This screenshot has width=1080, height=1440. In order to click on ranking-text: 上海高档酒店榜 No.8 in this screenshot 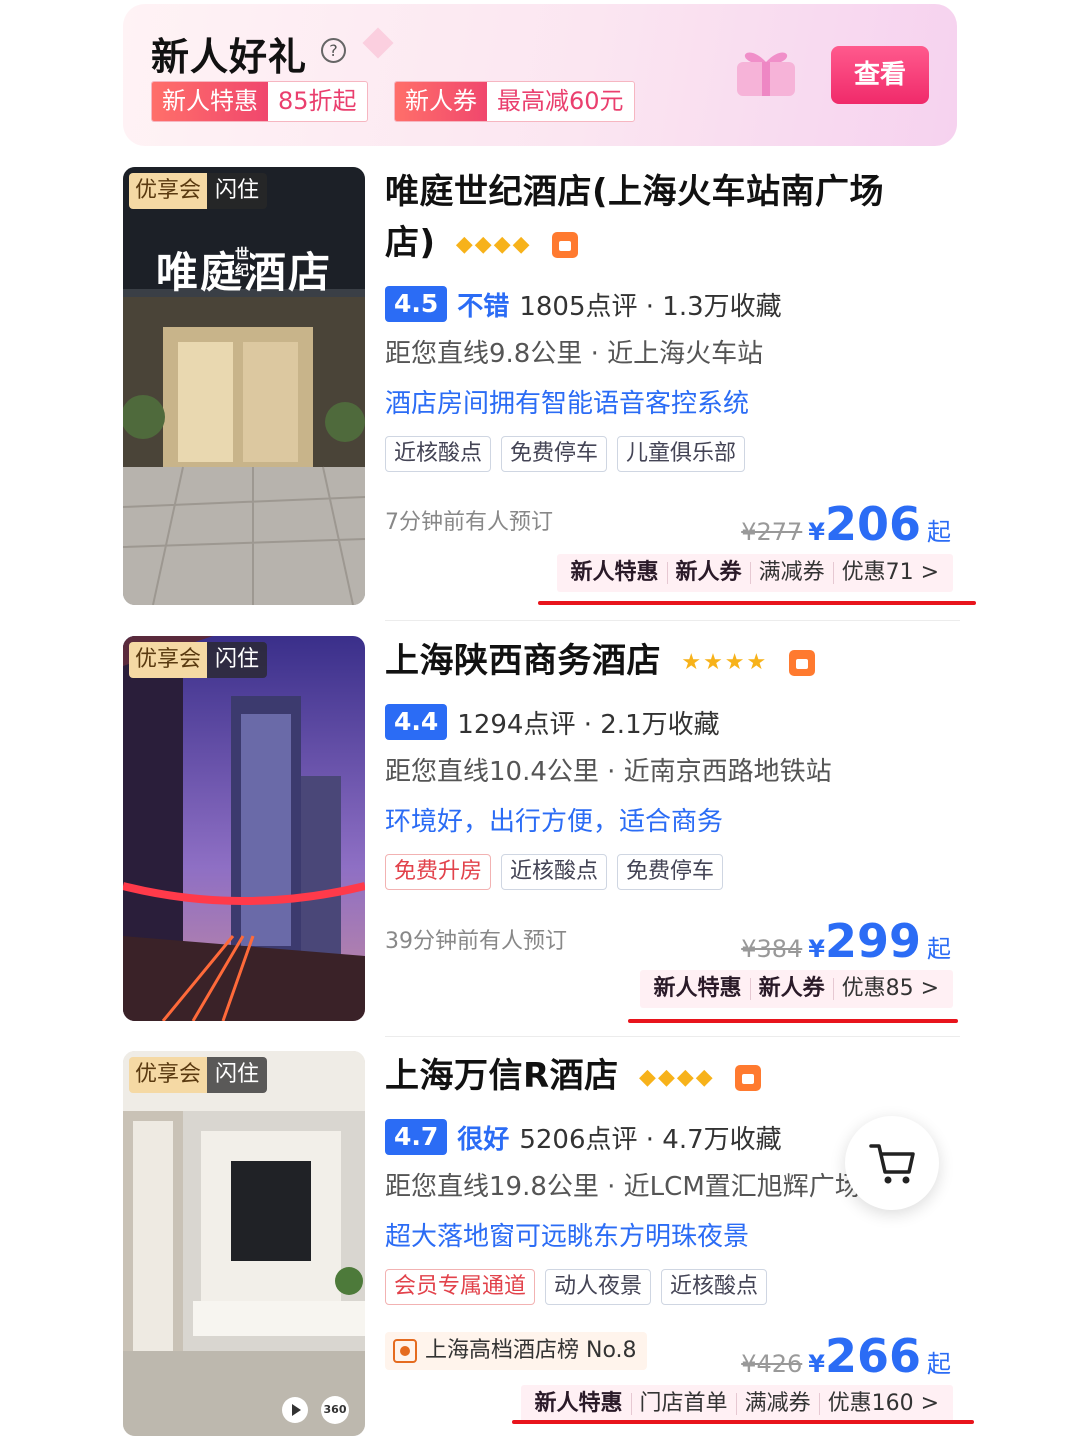, I will do `click(531, 1350)`.